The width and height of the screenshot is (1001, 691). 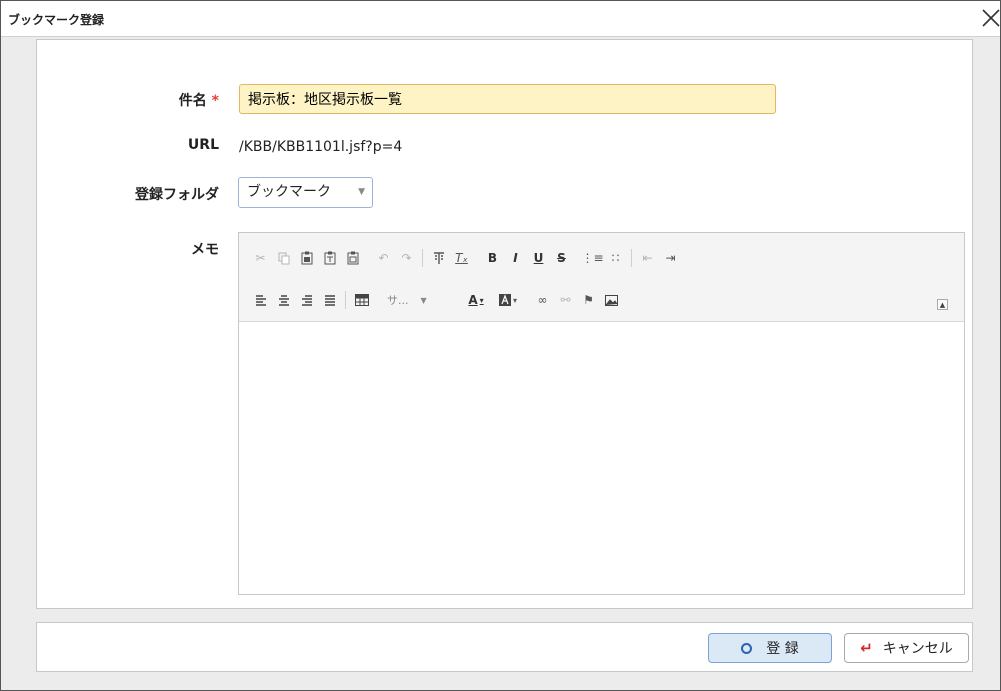 What do you see at coordinates (917, 649) in the screenshot?
I see `cancel-button-label: キャンセル` at bounding box center [917, 649].